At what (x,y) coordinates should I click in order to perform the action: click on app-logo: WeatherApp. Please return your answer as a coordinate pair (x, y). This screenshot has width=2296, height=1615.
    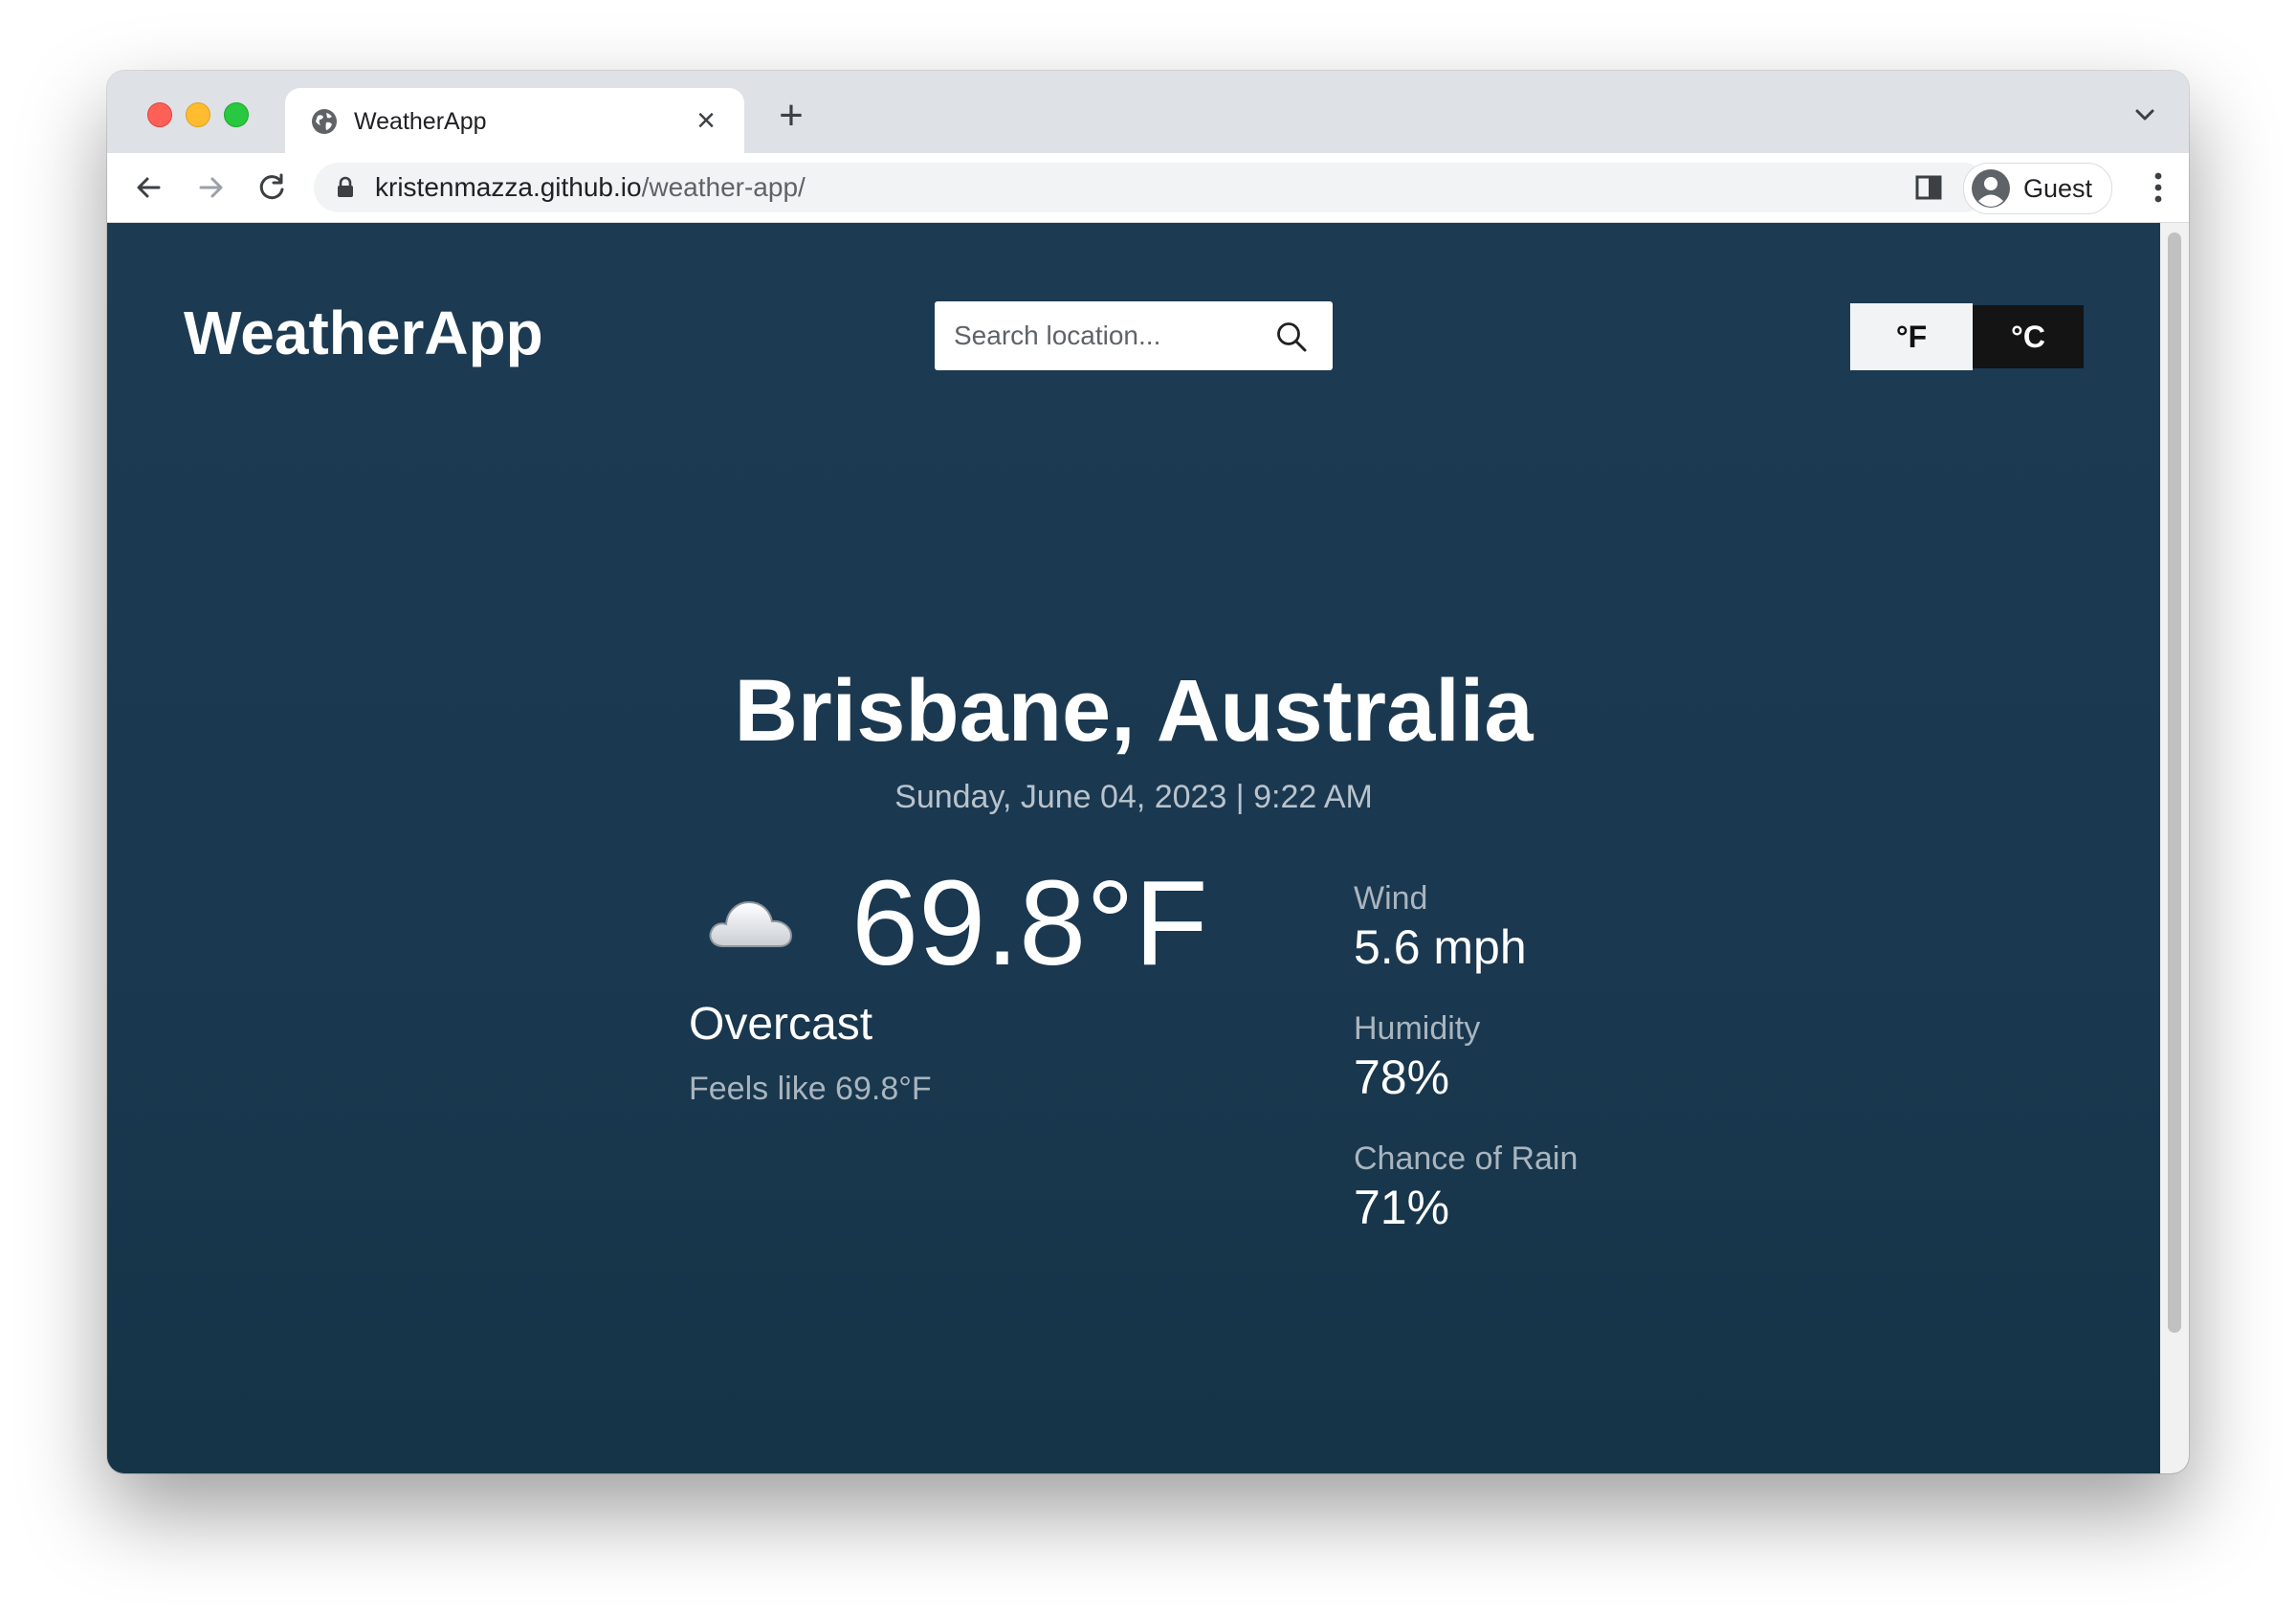
    Looking at the image, I should click on (364, 333).